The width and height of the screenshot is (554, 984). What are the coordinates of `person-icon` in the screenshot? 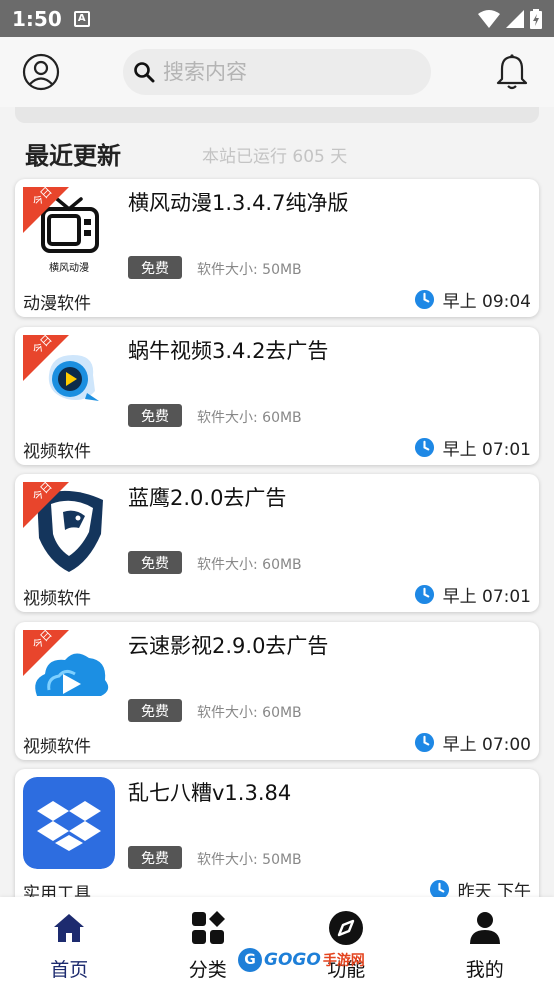 It's located at (485, 928).